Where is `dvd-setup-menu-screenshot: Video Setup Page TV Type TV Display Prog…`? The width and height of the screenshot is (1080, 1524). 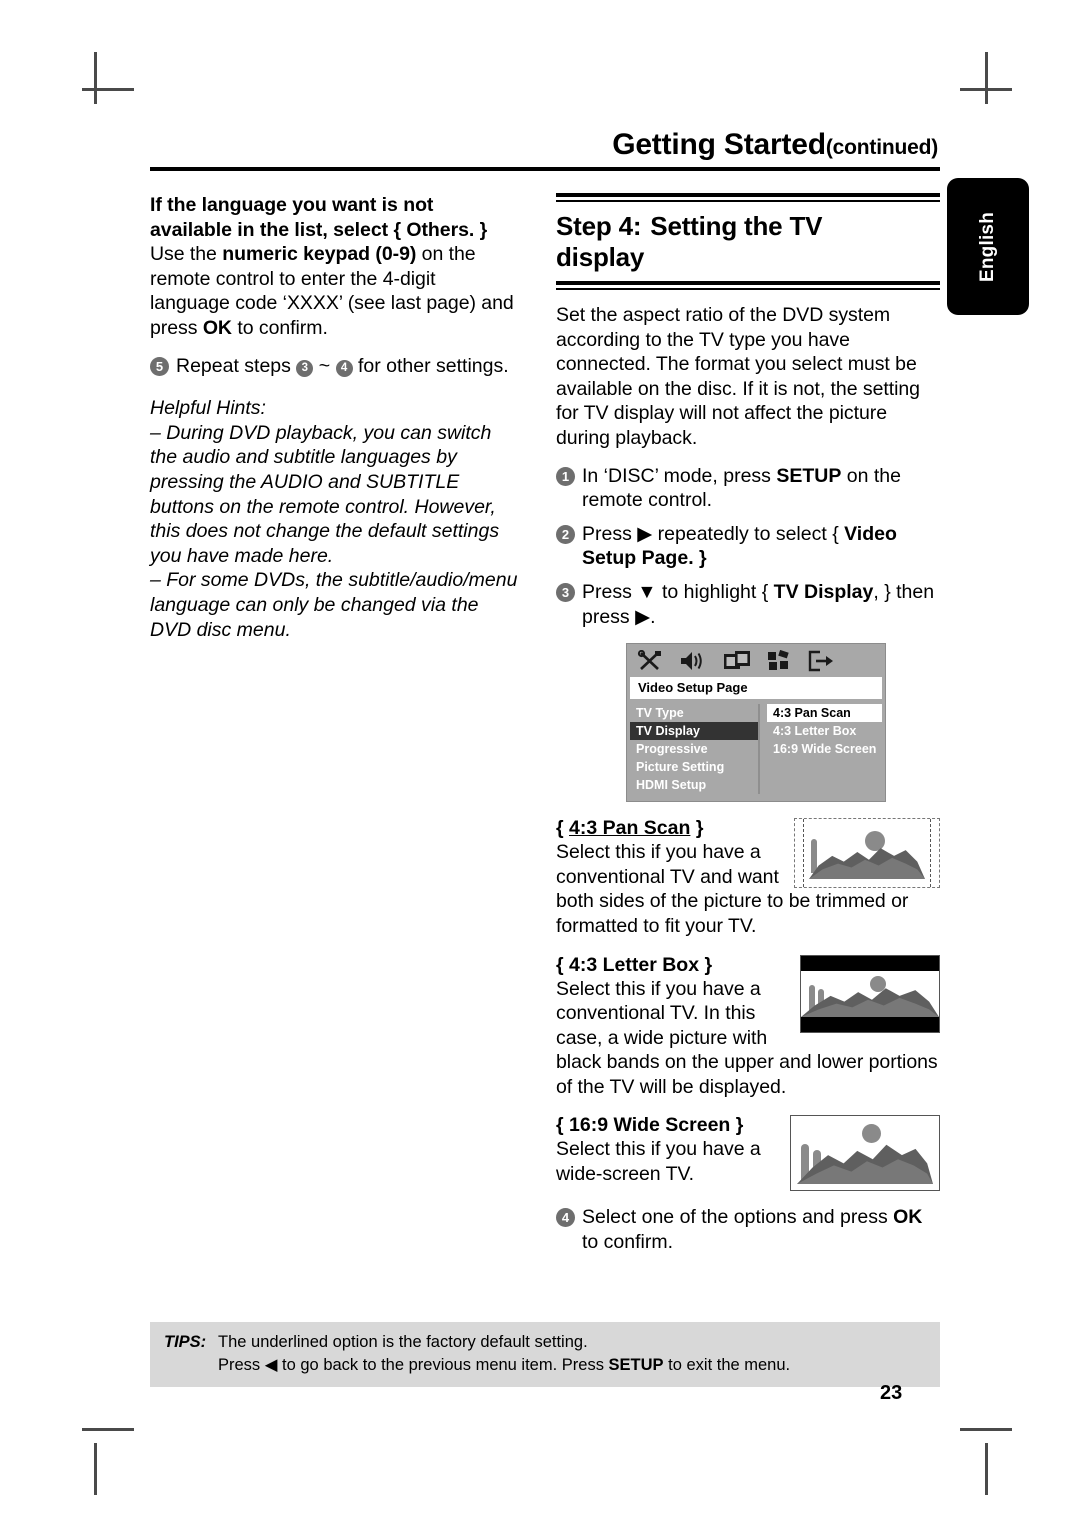 dvd-setup-menu-screenshot: Video Setup Page TV Type TV Display Prog… is located at coordinates (756, 723).